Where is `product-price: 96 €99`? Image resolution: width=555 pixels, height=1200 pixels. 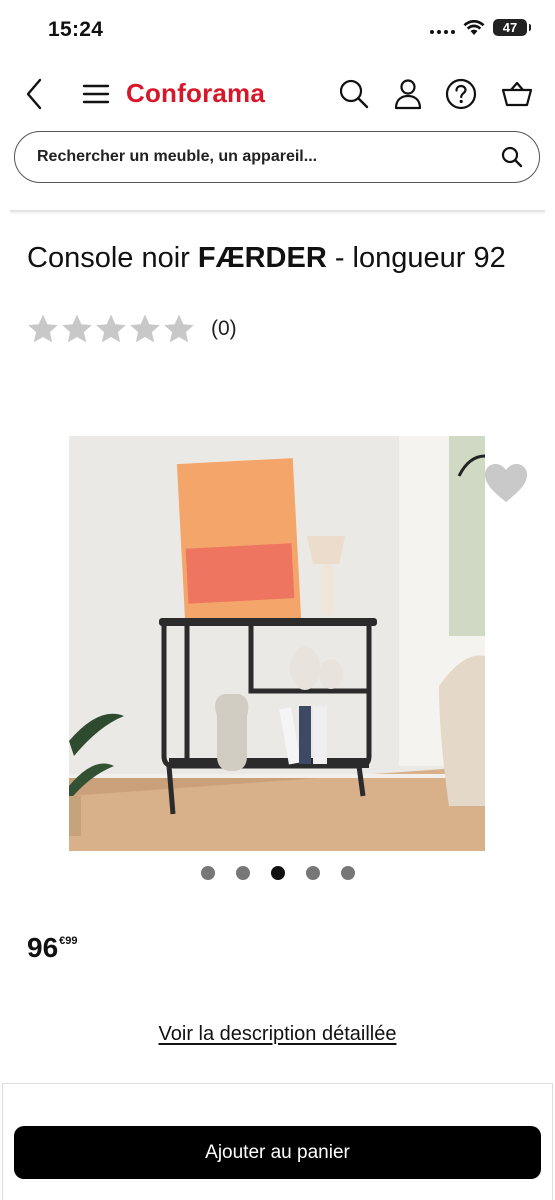
product-price: 96 €99 is located at coordinates (52, 948).